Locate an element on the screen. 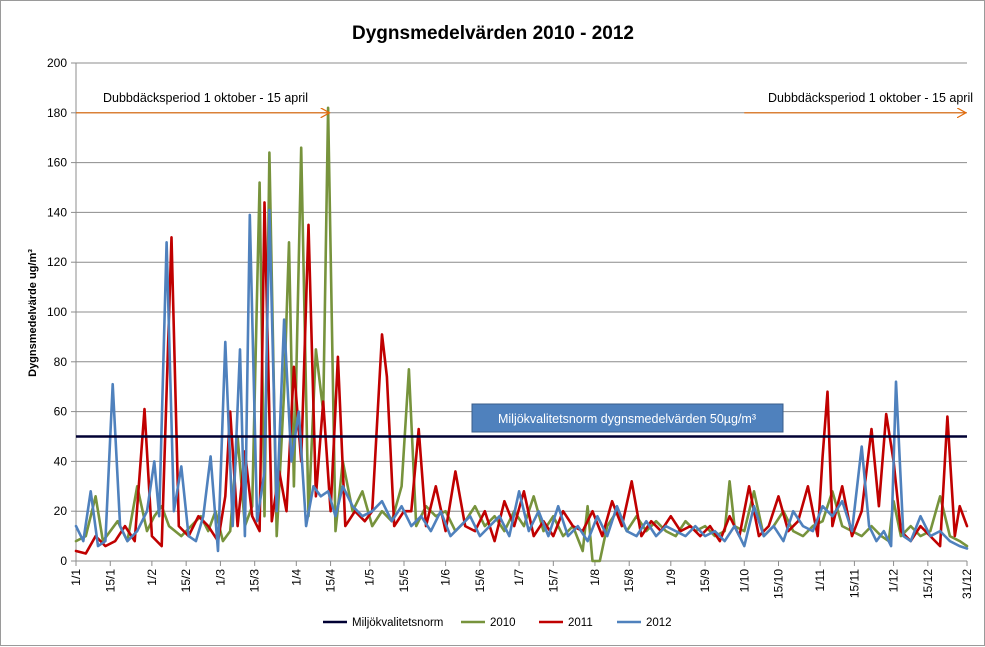  x-tick-label-3: 15/2 is located at coordinates (186, 581).